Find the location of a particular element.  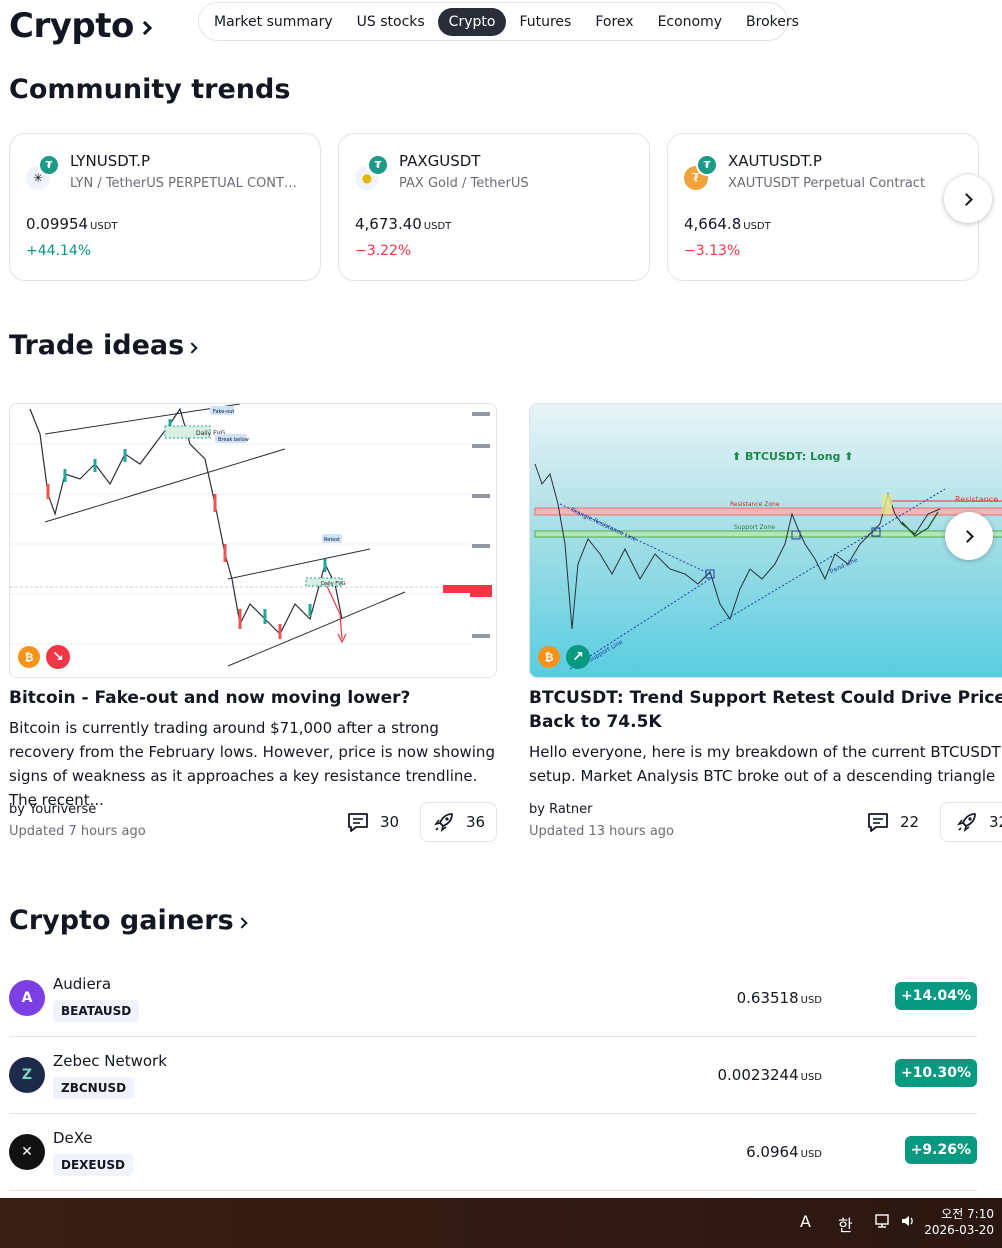

tab-market-summary: Market summary is located at coordinates (273, 22).